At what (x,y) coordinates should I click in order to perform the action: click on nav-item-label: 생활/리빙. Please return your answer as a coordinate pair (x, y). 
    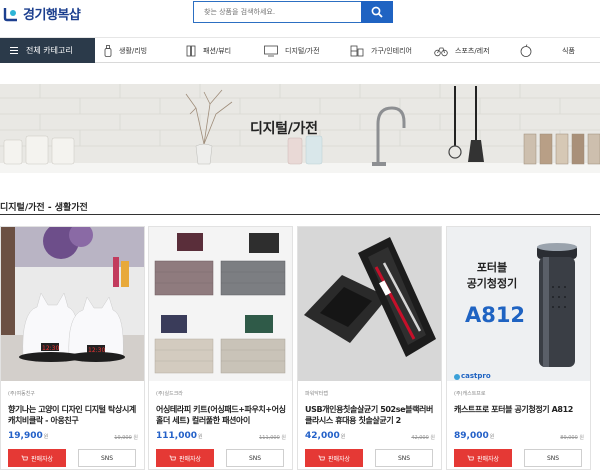
    Looking at the image, I should click on (133, 50).